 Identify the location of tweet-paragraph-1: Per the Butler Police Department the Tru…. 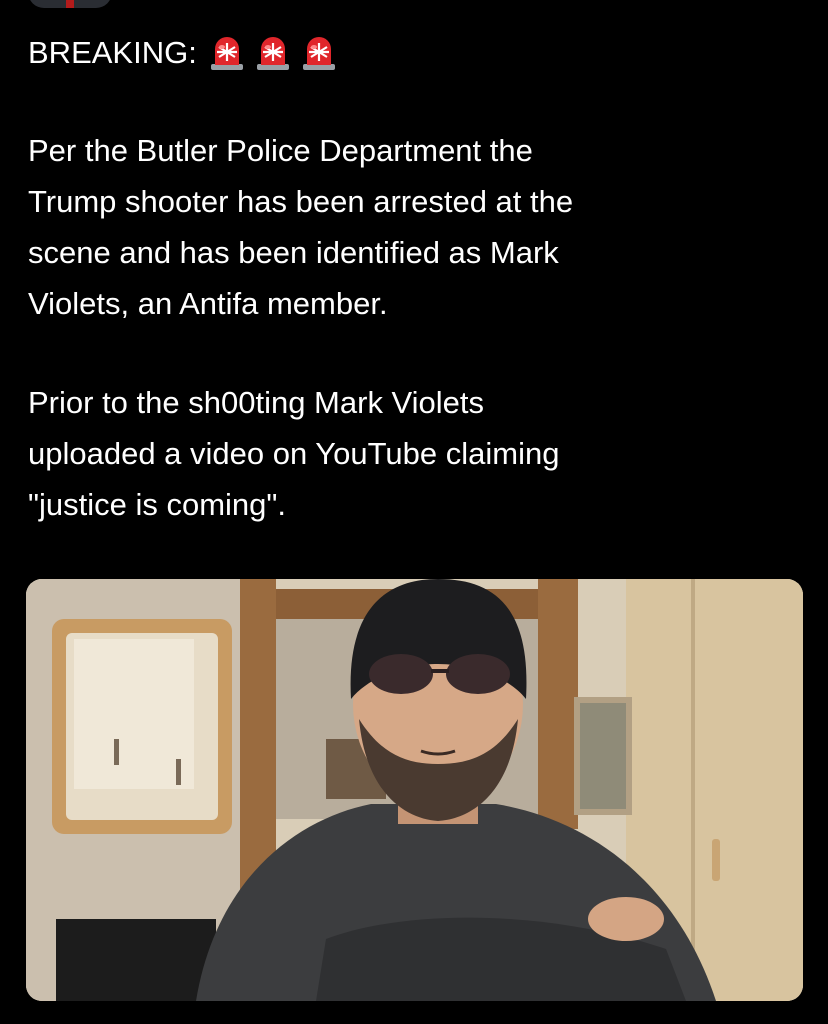
(301, 227).